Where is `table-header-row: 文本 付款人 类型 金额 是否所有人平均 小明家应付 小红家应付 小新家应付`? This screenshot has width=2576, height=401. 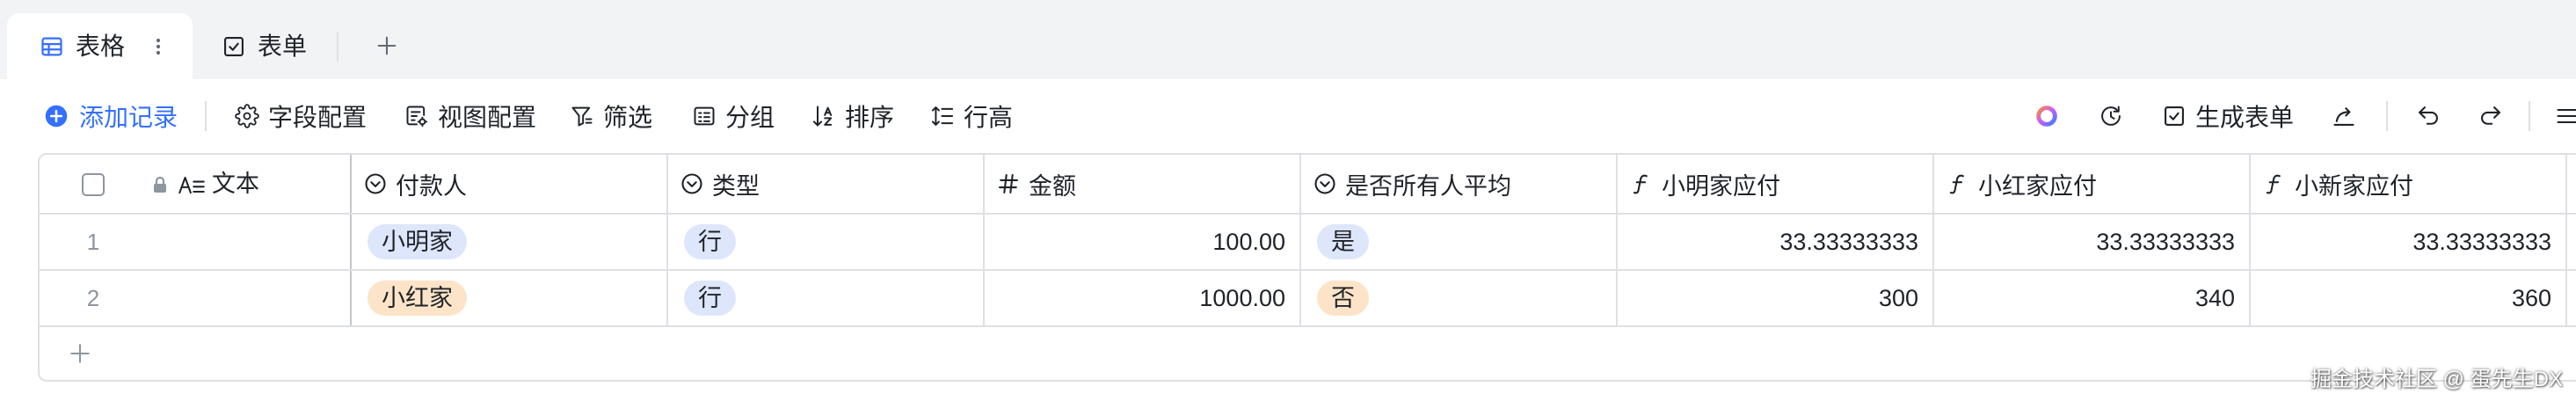 table-header-row: 文本 付款人 类型 金额 是否所有人平均 小明家应付 小红家应付 小新家应付 is located at coordinates (1308, 185).